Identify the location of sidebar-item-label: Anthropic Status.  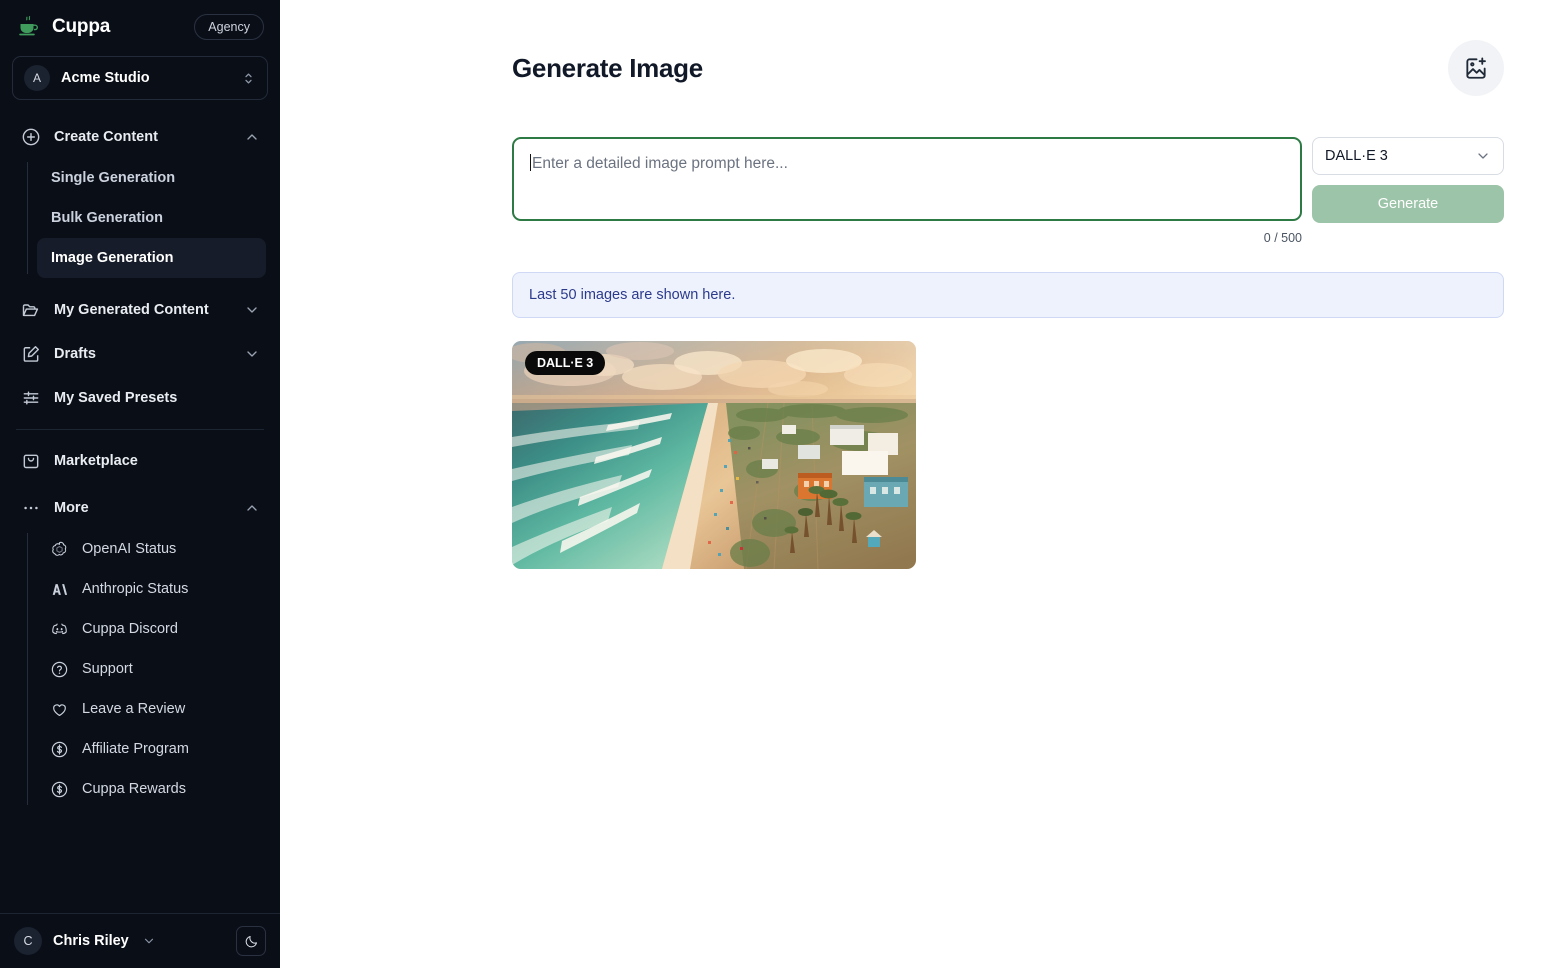
(135, 589).